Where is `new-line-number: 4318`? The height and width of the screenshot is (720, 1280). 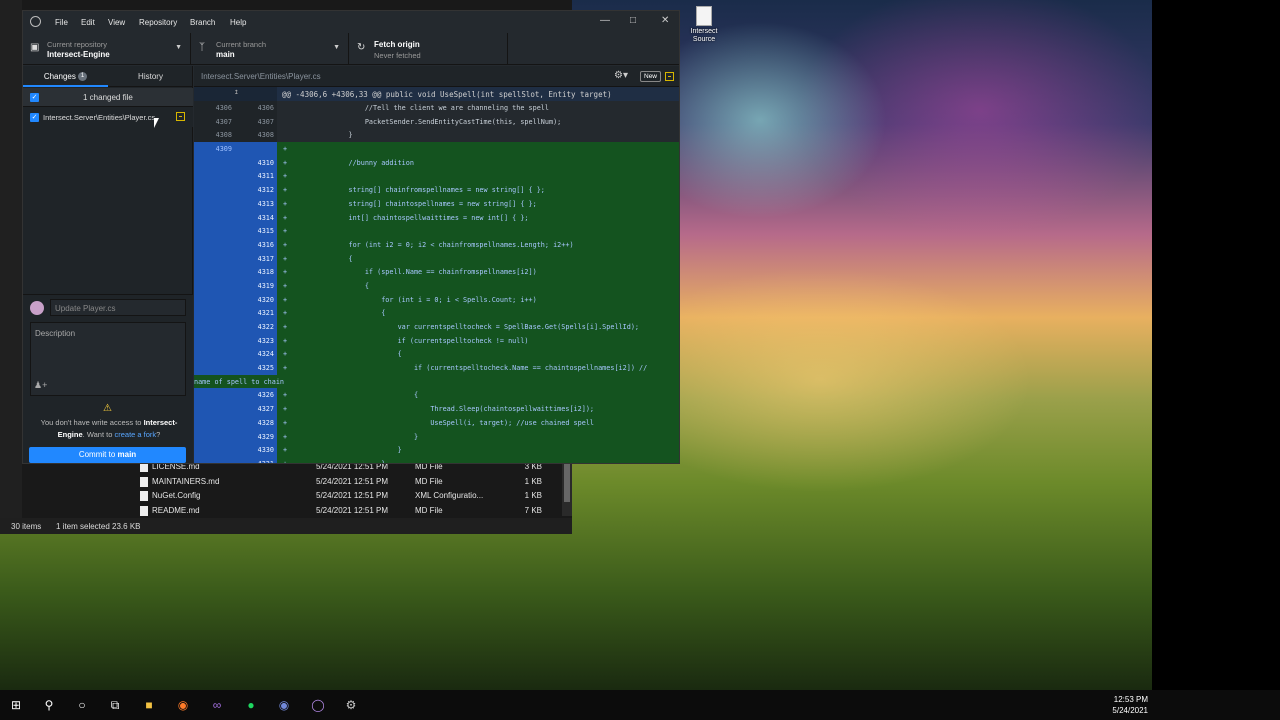
new-line-number: 4318 is located at coordinates (265, 272).